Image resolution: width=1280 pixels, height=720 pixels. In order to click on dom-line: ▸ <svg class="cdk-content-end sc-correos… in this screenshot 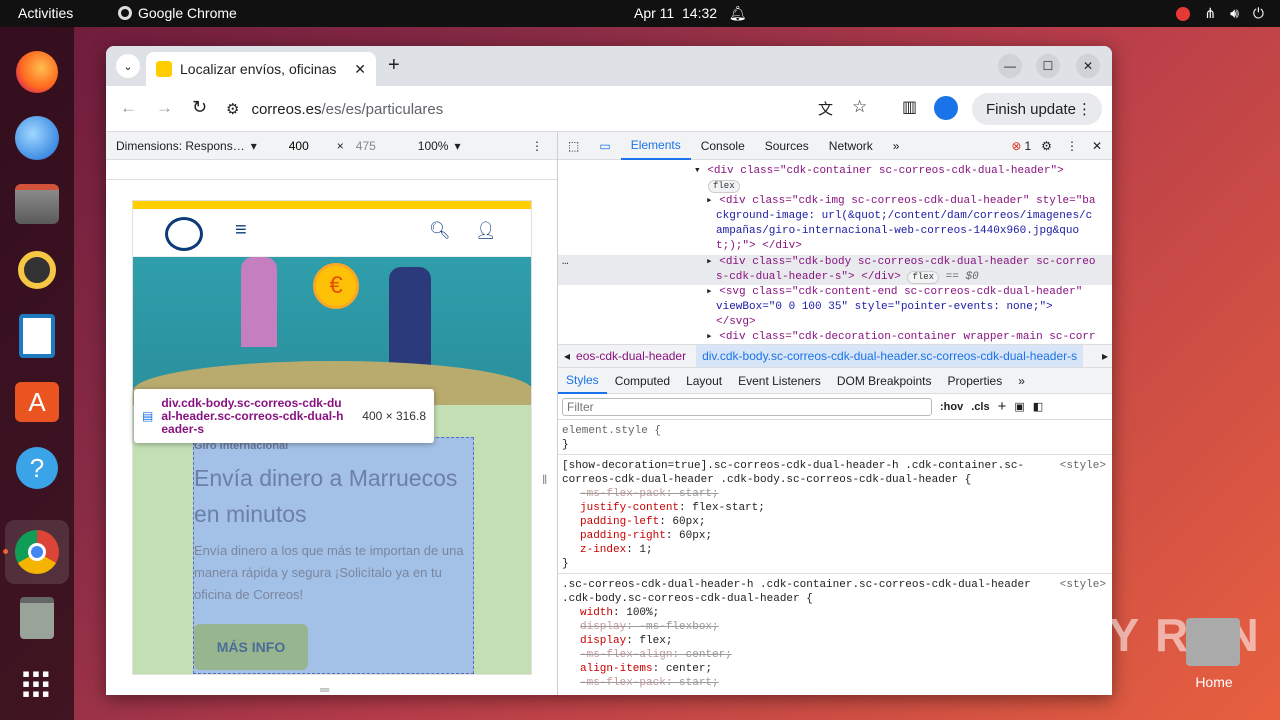, I will do `click(894, 292)`.